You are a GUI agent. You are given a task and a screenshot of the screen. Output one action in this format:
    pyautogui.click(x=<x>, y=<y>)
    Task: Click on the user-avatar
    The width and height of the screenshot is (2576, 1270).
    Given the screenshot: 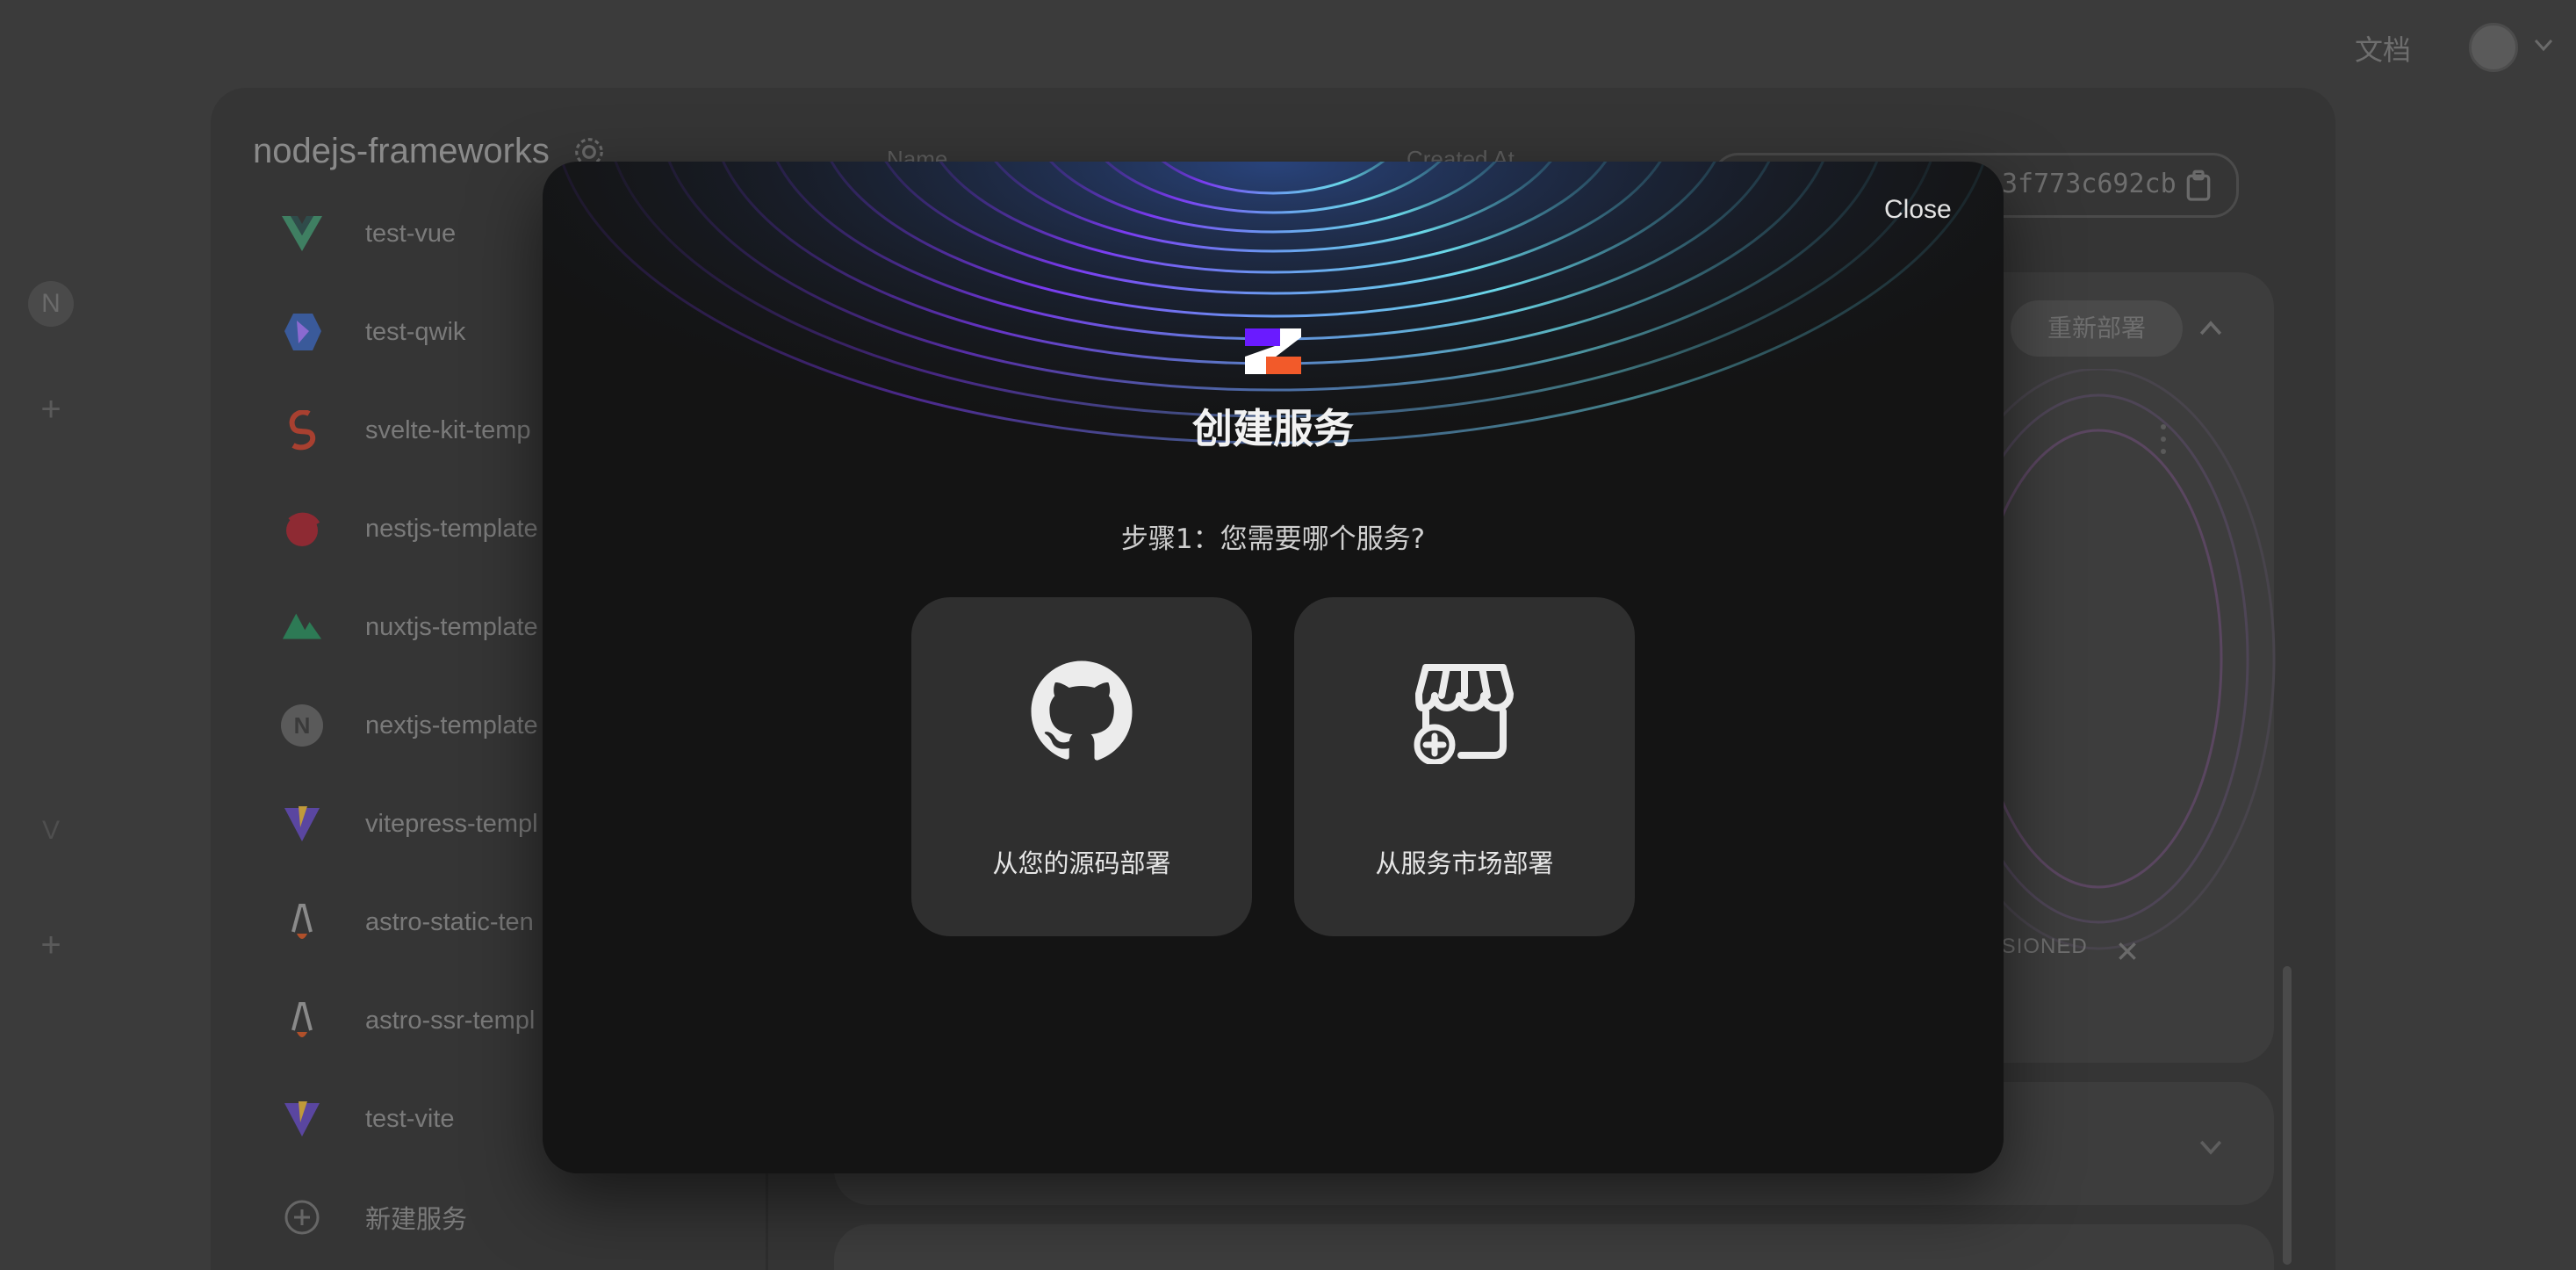 What is the action you would take?
    pyautogui.click(x=2493, y=47)
    